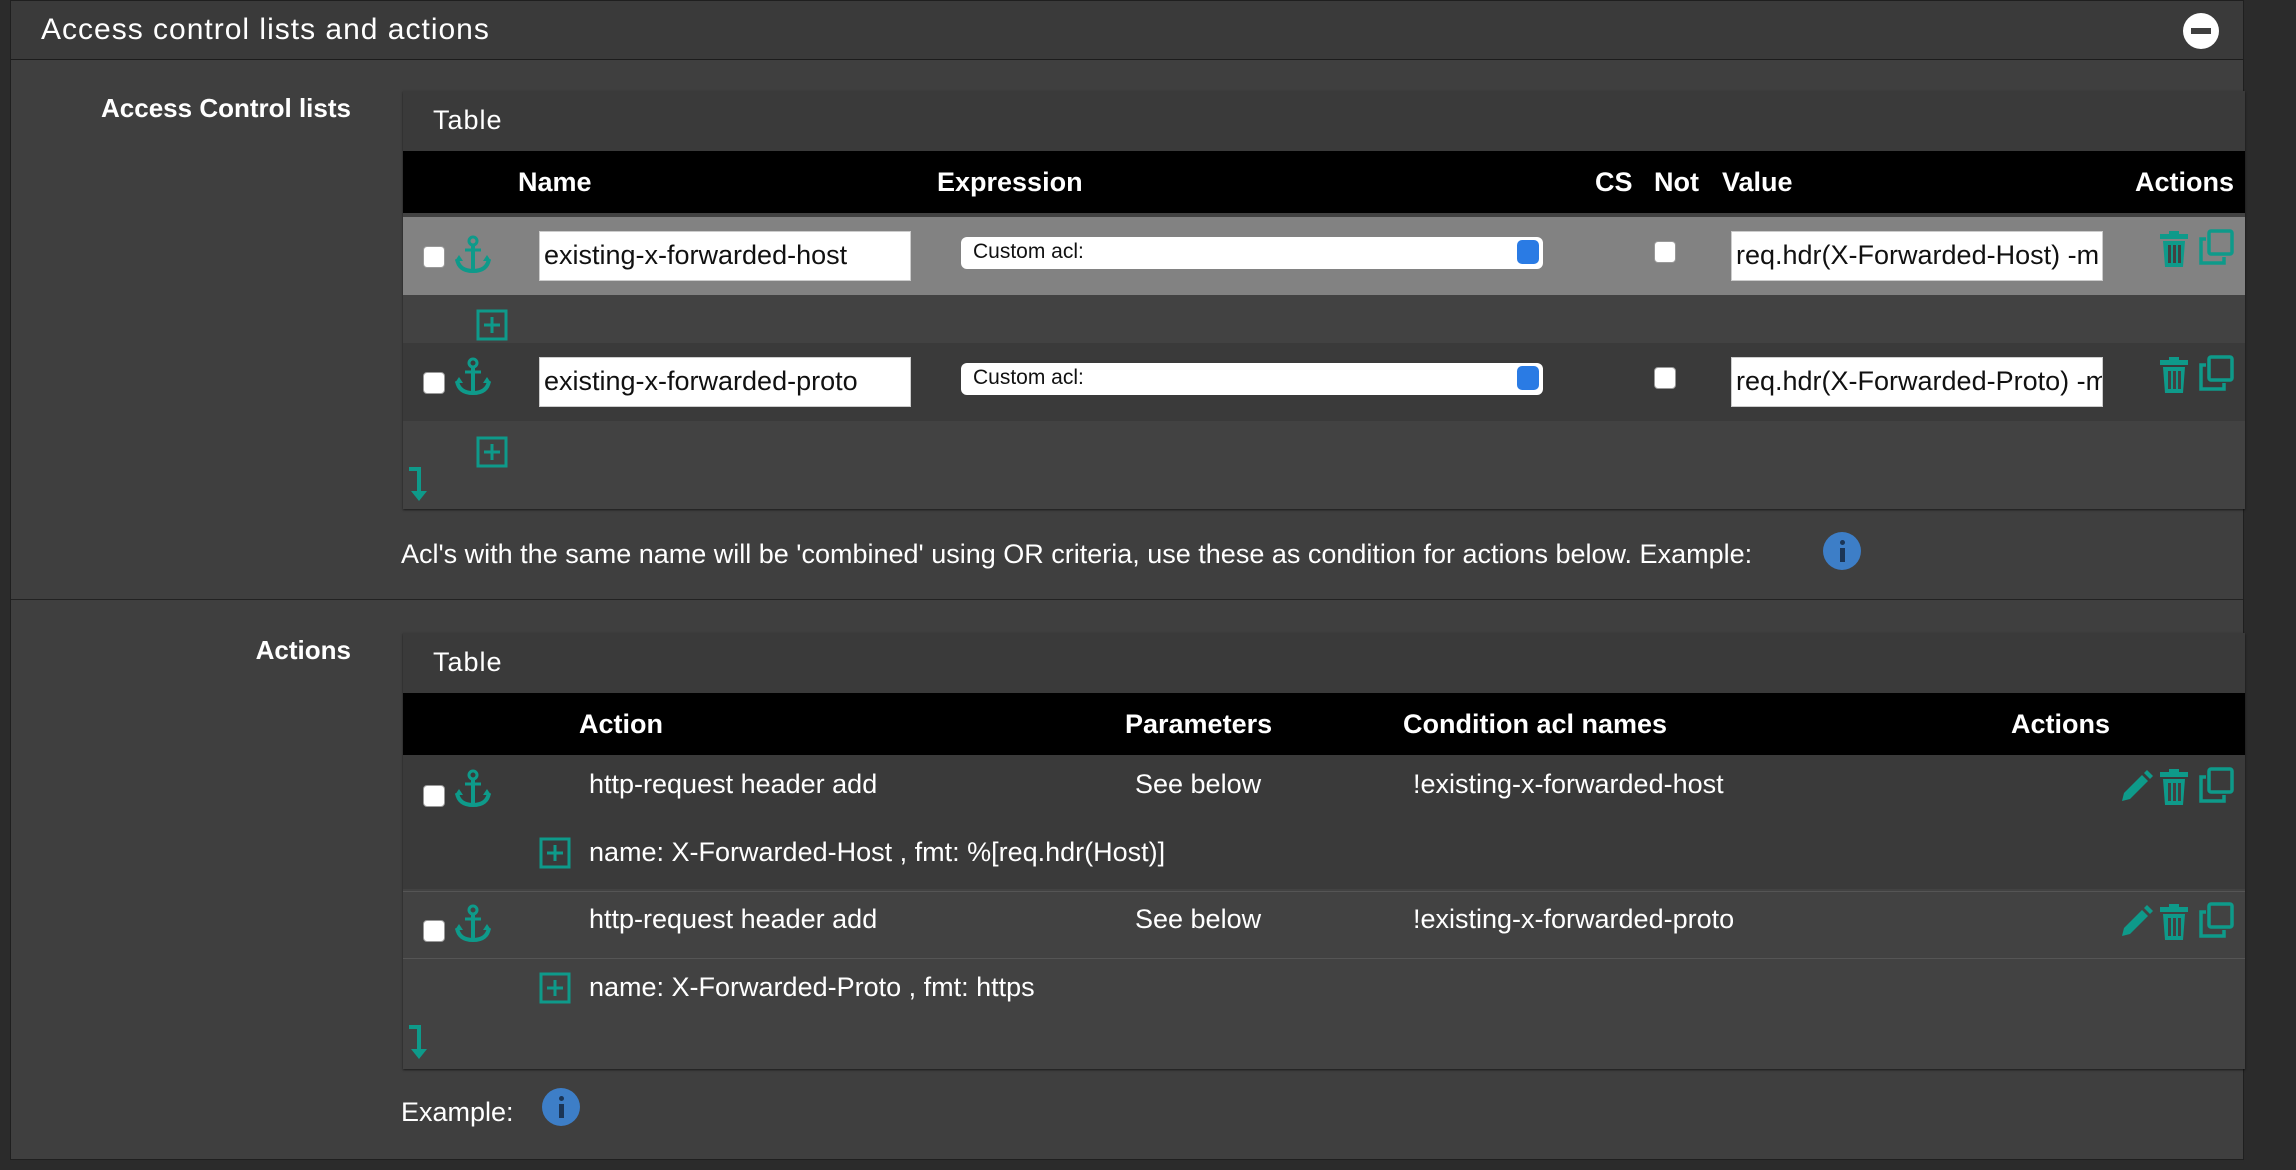 The image size is (2296, 1170). Describe the element at coordinates (1324, 182) in the screenshot. I see `acl-table-header: Name Expression CS Not Value Actions` at that location.